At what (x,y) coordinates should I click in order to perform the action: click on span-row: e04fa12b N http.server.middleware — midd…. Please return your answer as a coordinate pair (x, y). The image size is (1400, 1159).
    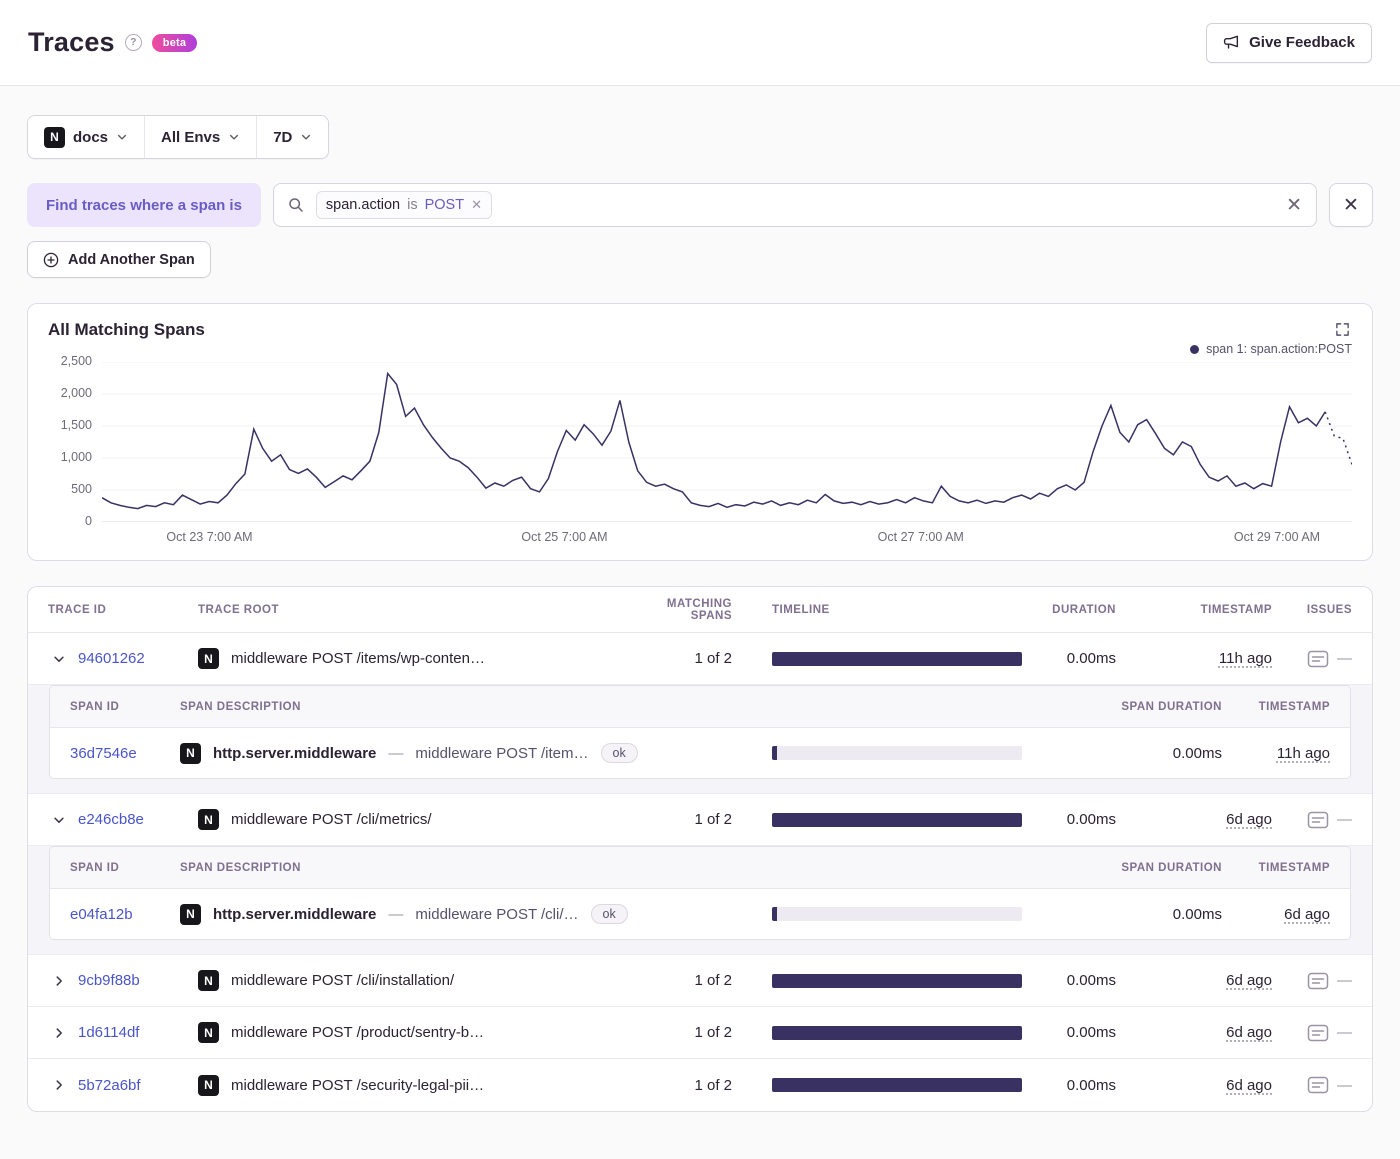
    Looking at the image, I should click on (700, 914).